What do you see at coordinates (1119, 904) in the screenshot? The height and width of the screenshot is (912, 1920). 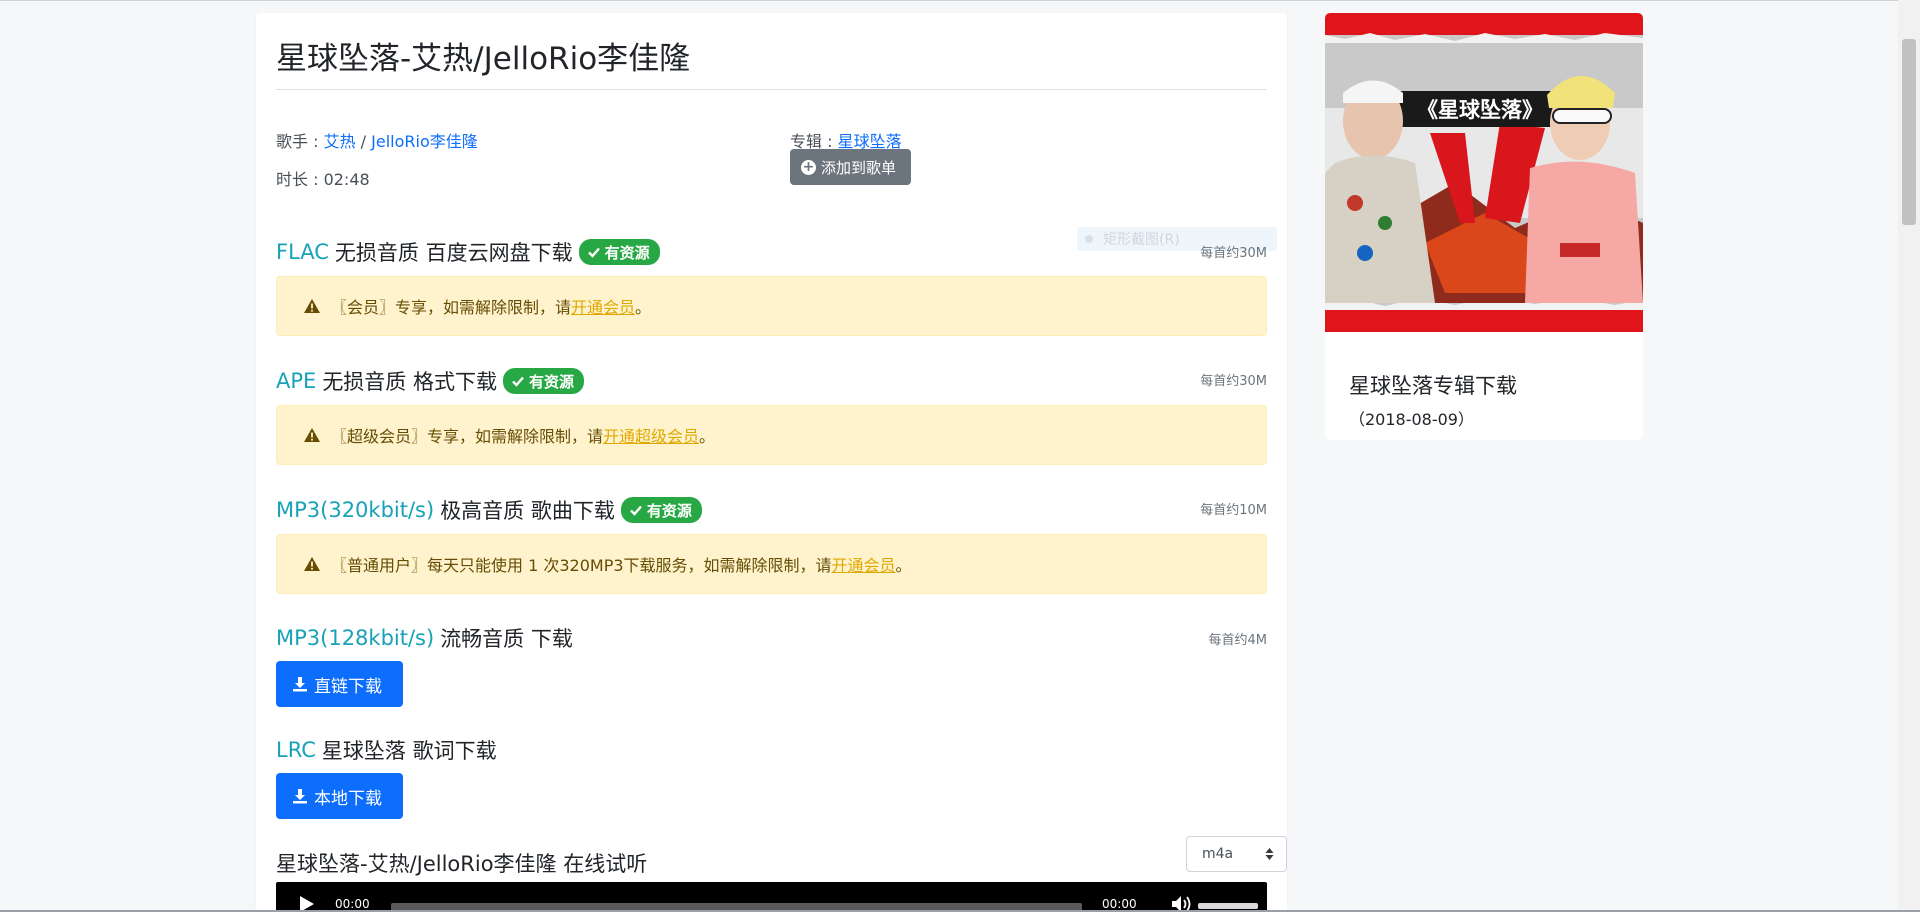 I see `duration-time: 00:00` at bounding box center [1119, 904].